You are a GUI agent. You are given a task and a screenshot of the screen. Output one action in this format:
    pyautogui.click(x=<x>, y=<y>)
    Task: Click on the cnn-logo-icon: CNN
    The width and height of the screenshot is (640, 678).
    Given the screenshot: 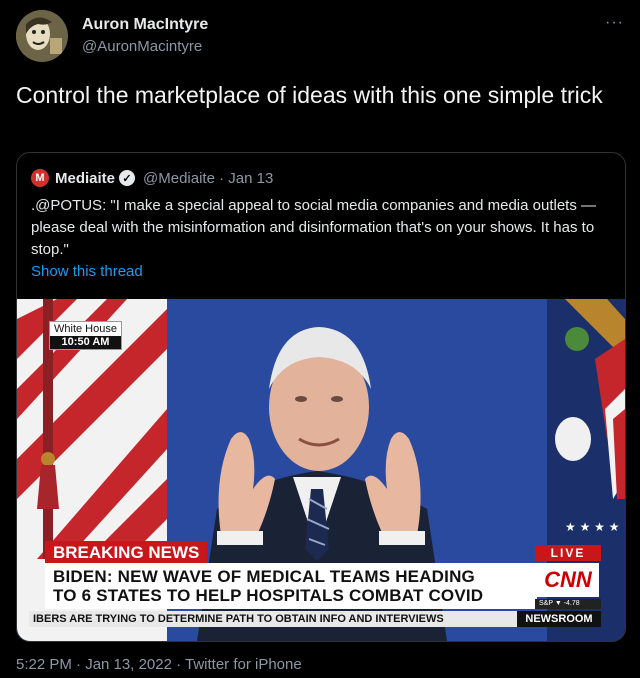 What is the action you would take?
    pyautogui.click(x=568, y=580)
    